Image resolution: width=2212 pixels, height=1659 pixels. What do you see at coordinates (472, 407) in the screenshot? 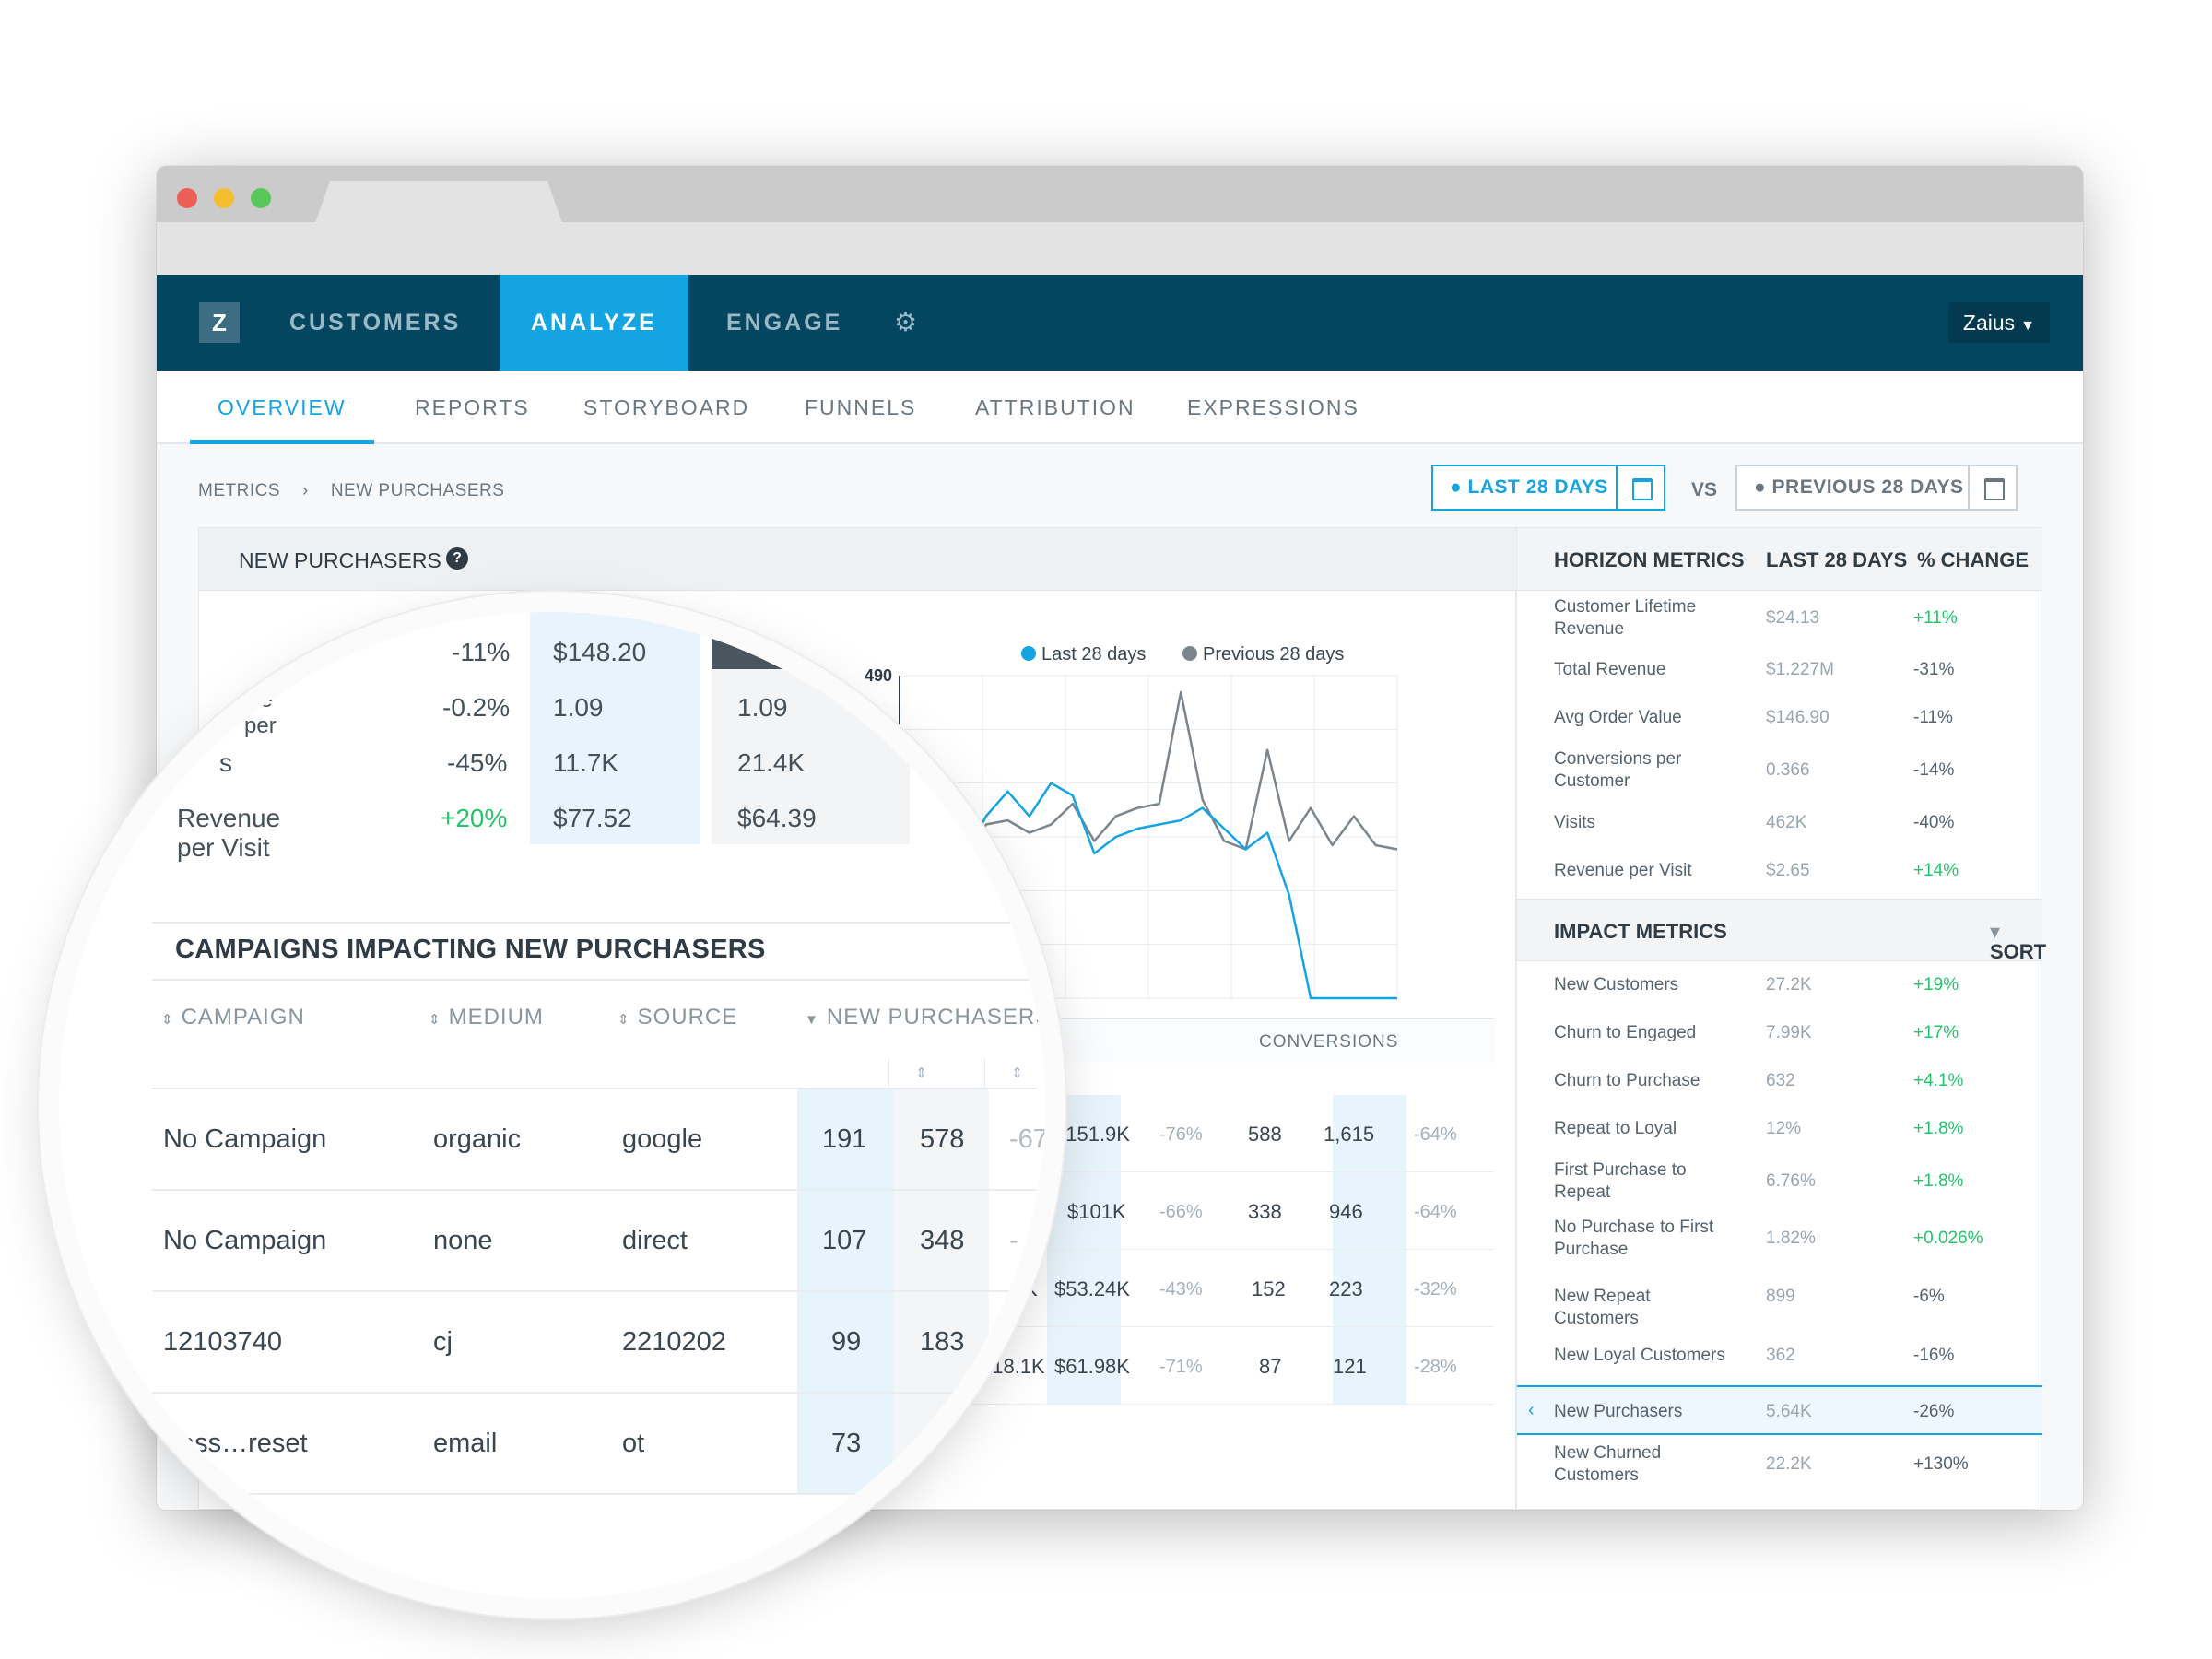
I see `tab-reports: REPORTS` at bounding box center [472, 407].